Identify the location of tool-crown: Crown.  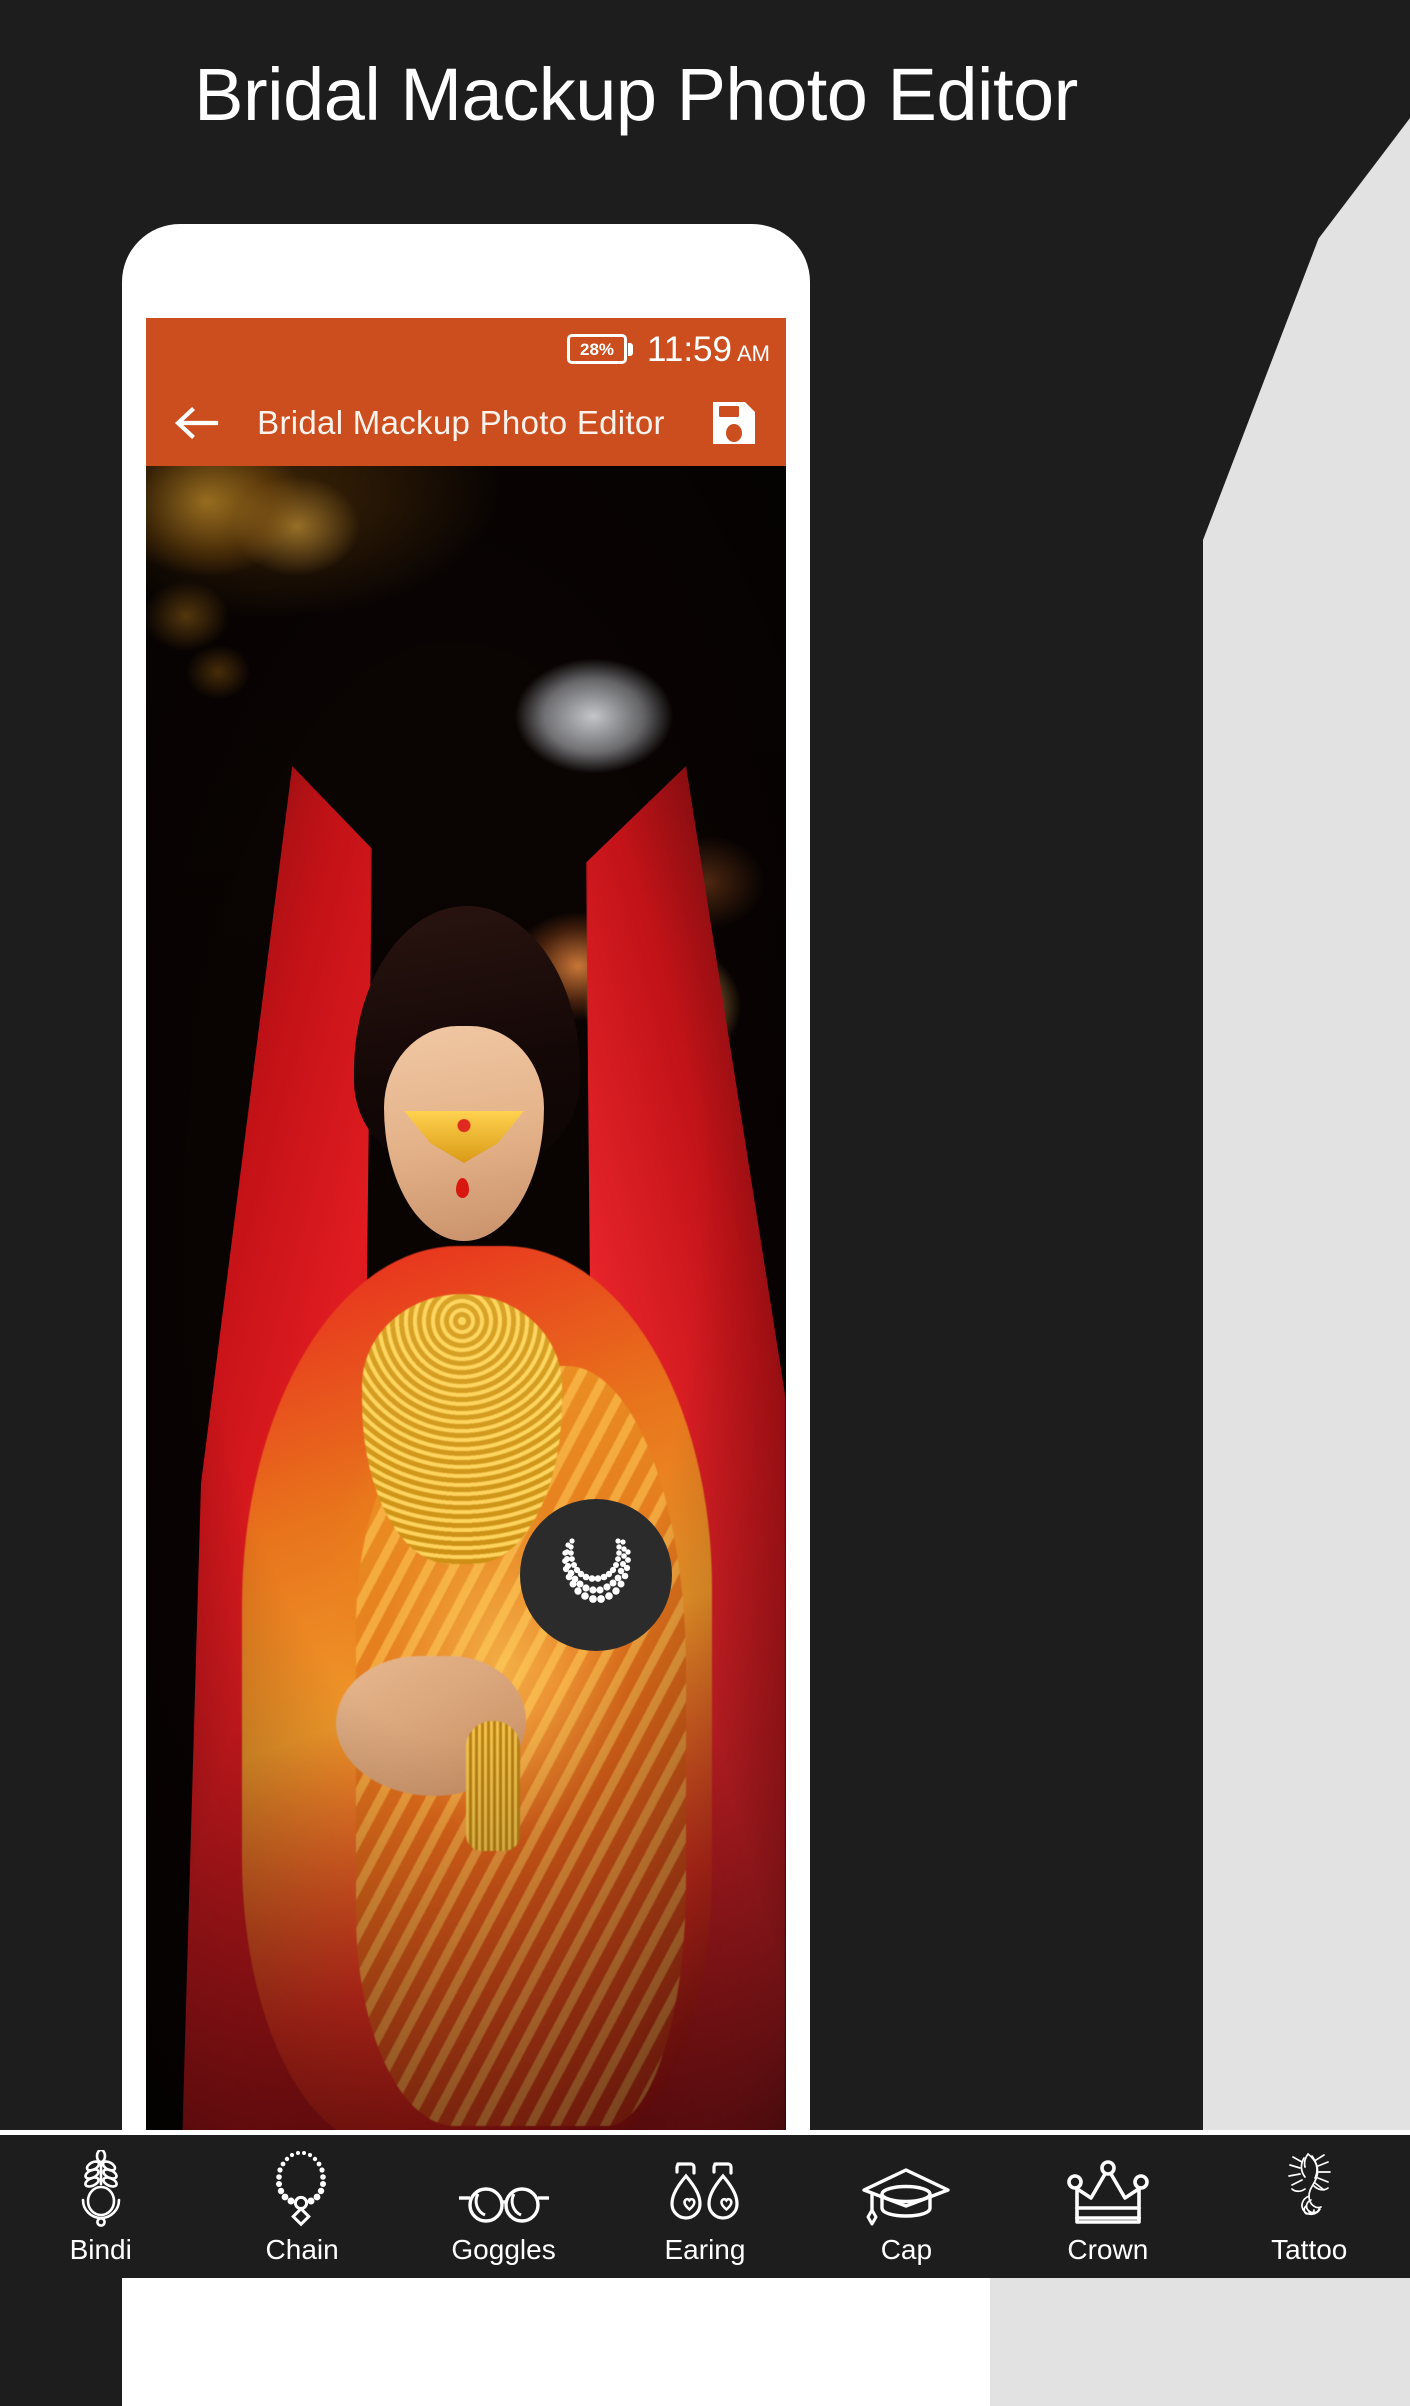
(1107, 2206).